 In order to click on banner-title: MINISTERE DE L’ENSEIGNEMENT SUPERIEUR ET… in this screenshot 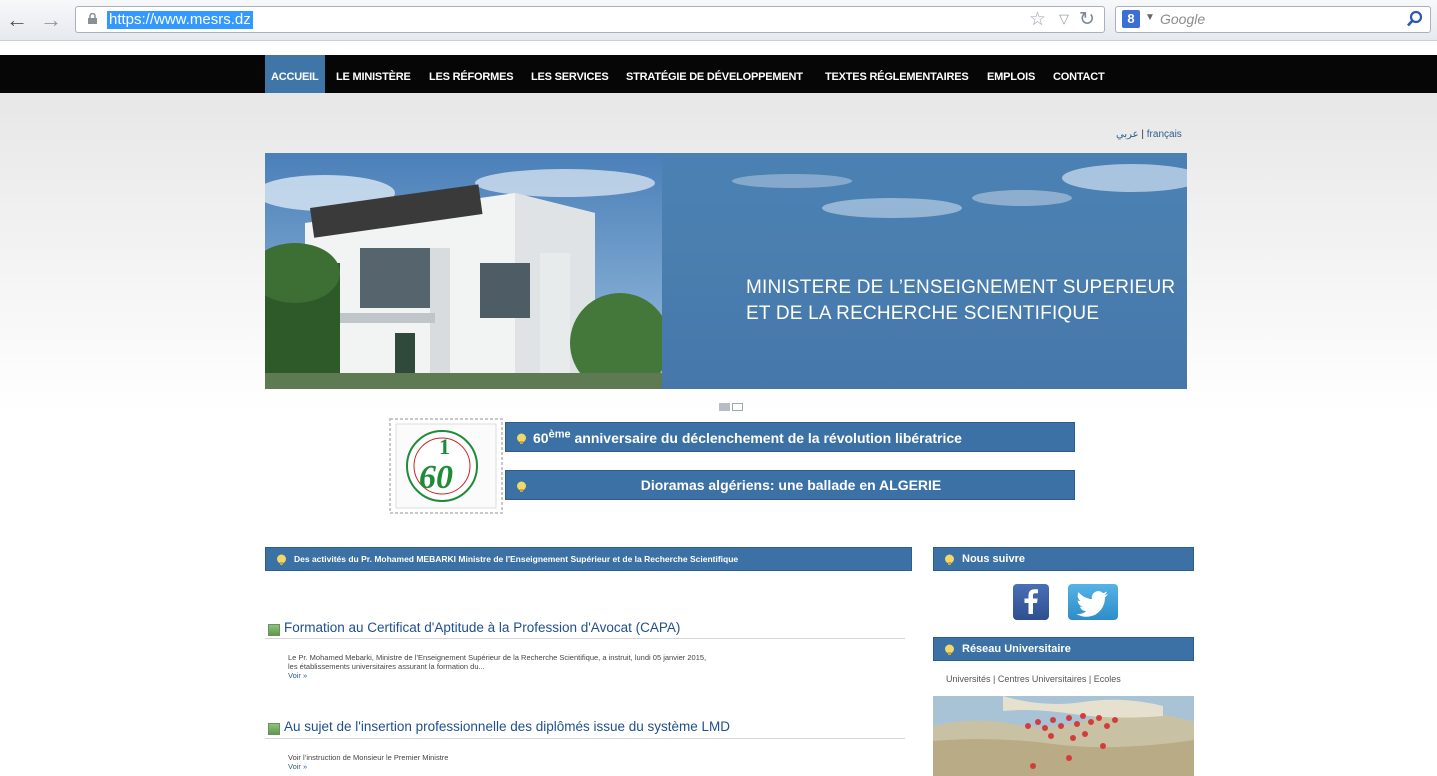, I will do `click(960, 301)`.